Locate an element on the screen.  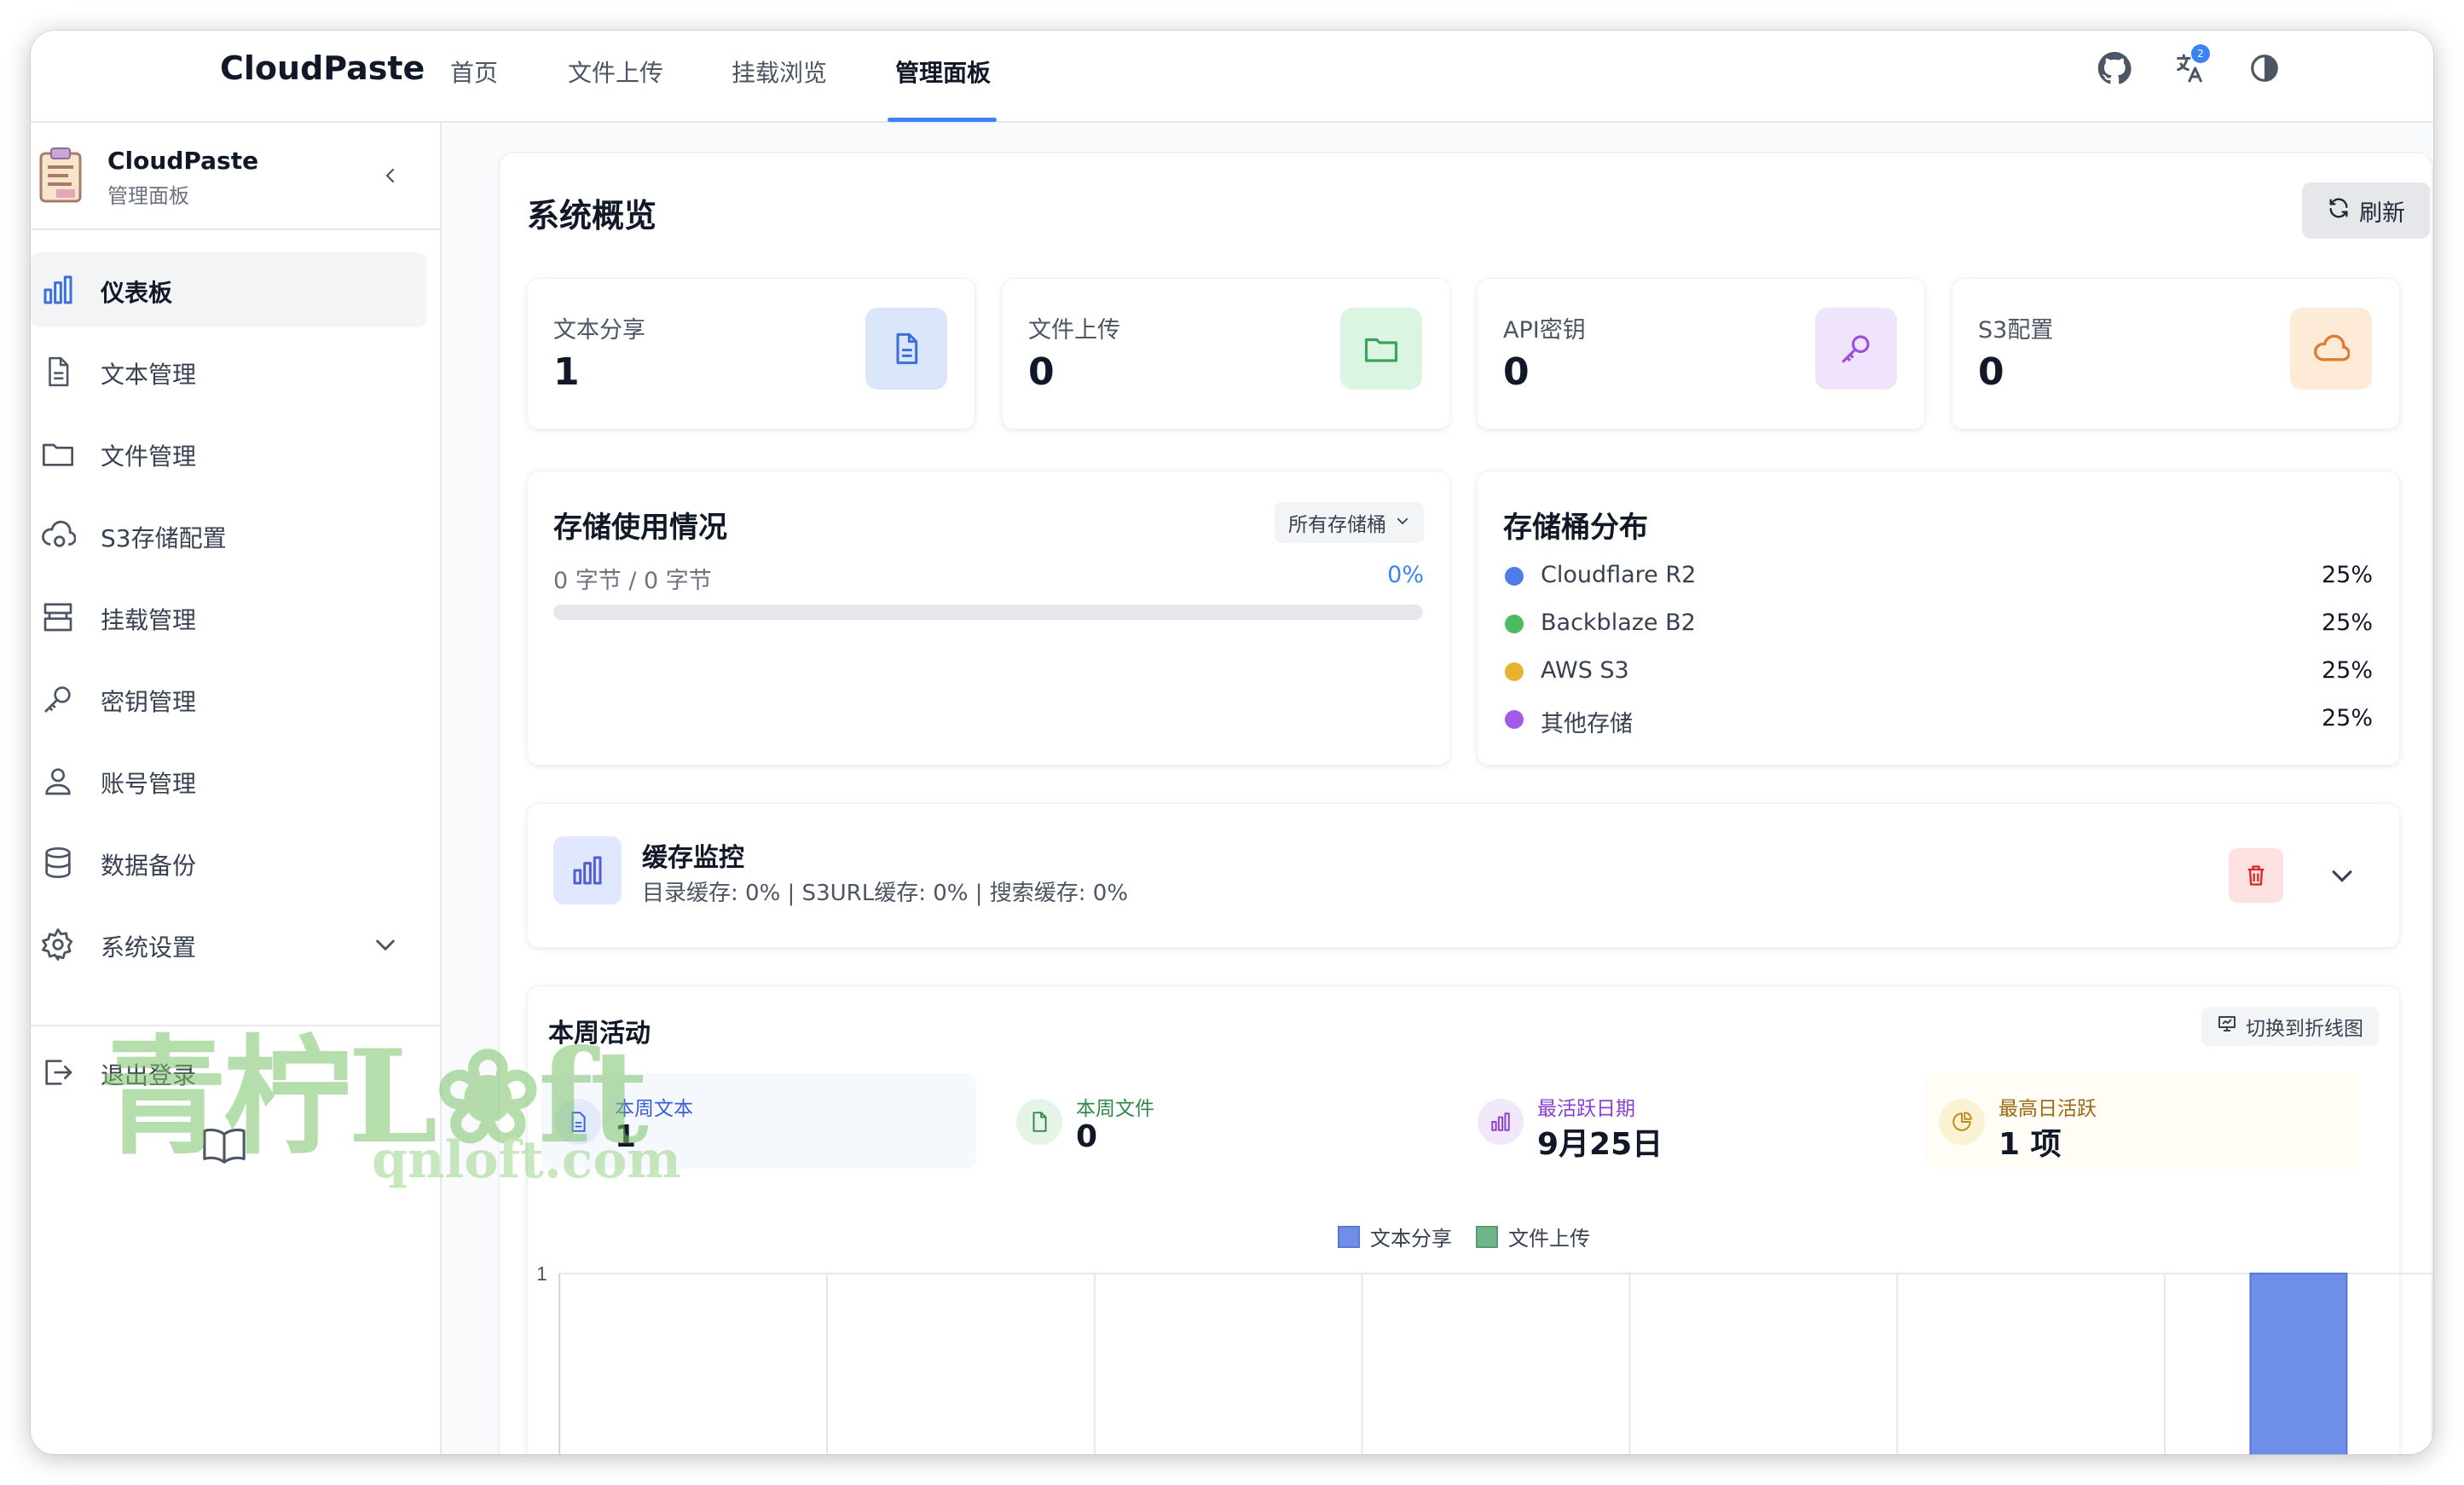
sidebar-item-account-management: 账号管理 is located at coordinates (229, 781).